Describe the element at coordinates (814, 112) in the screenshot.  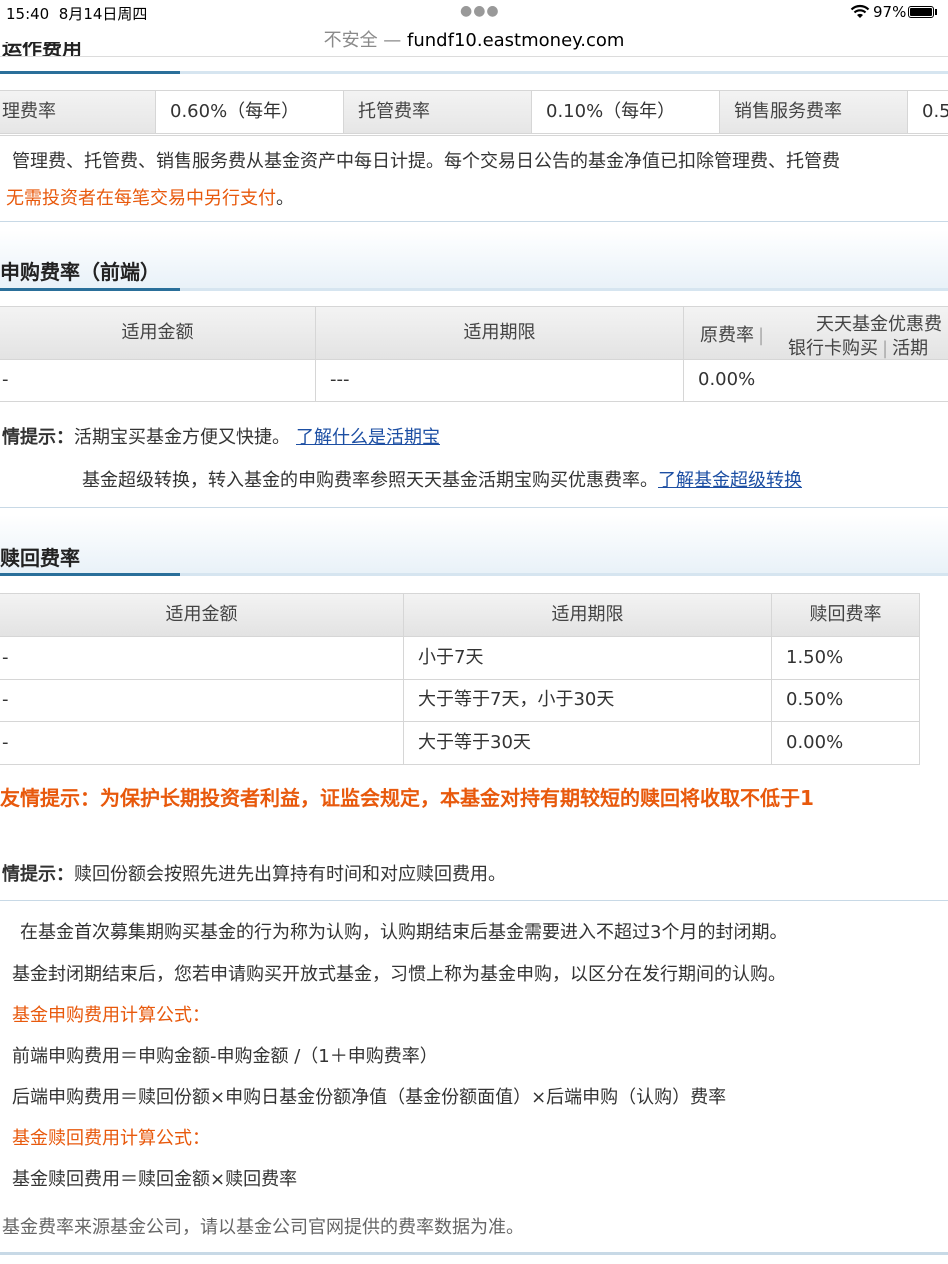
I see `sales-service-fee-label: 销售服务费率` at that location.